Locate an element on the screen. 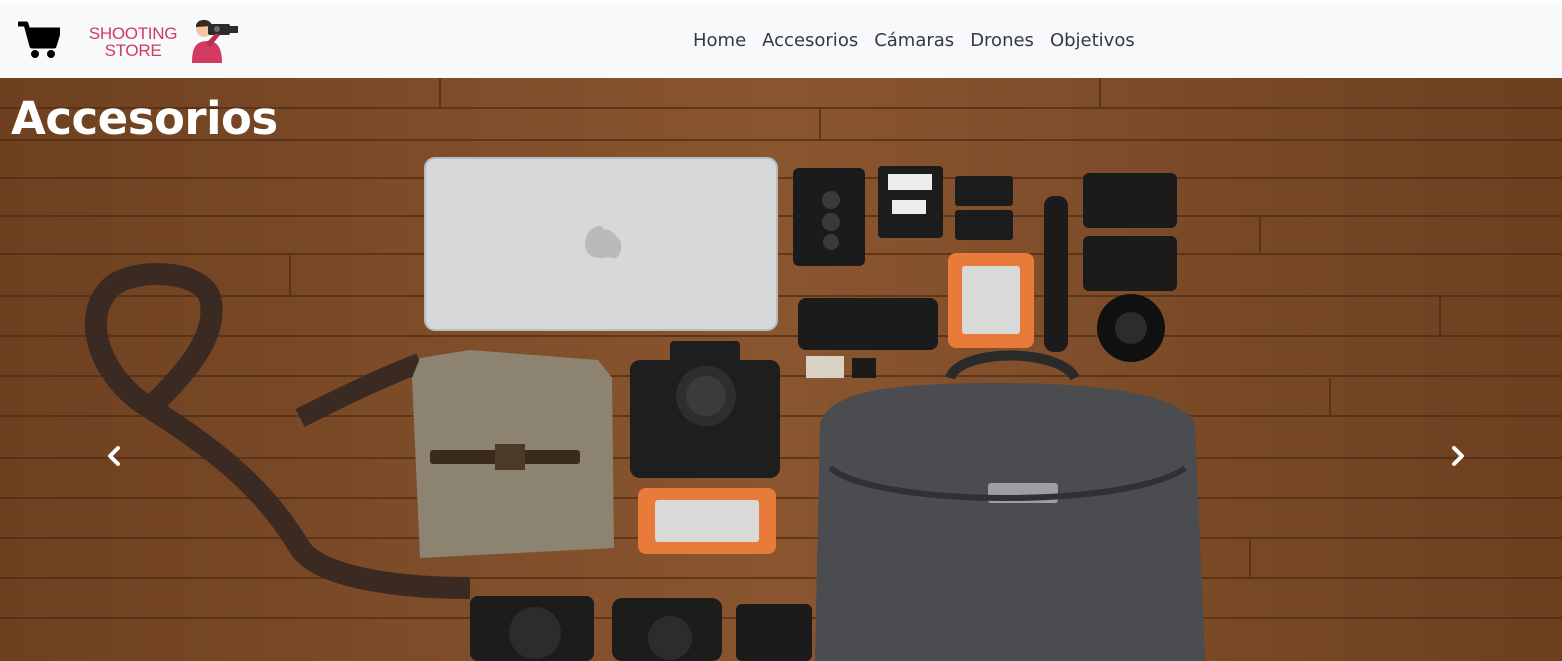  nav-objetivos: Objetivos is located at coordinates (1092, 40).